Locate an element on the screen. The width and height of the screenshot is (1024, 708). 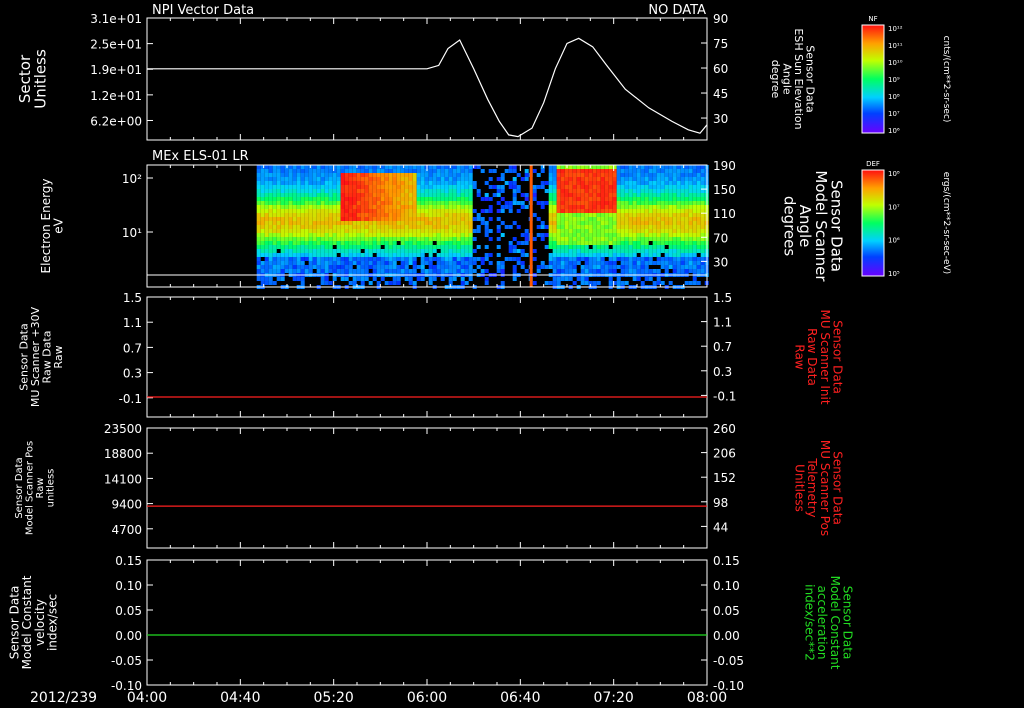
y-axis-label-right: Sensor DataMU Scanner InitRaw DataRaw is located at coordinates (819, 356).